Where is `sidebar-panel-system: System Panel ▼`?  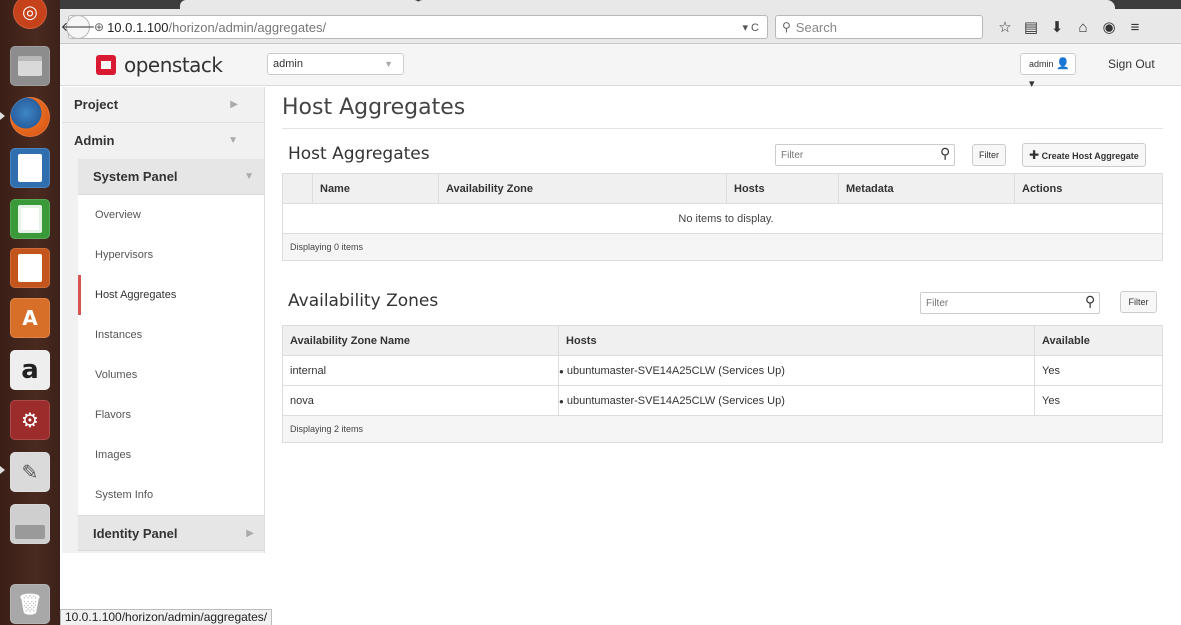 sidebar-panel-system: System Panel ▼ is located at coordinates (171, 177).